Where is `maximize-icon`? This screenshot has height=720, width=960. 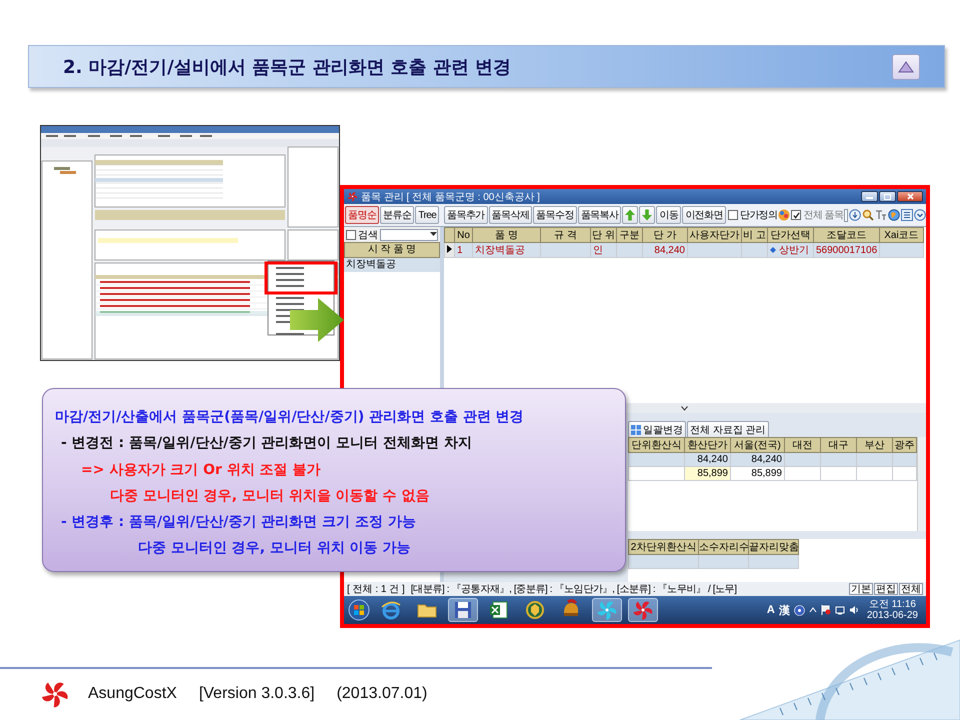
maximize-icon is located at coordinates (887, 197).